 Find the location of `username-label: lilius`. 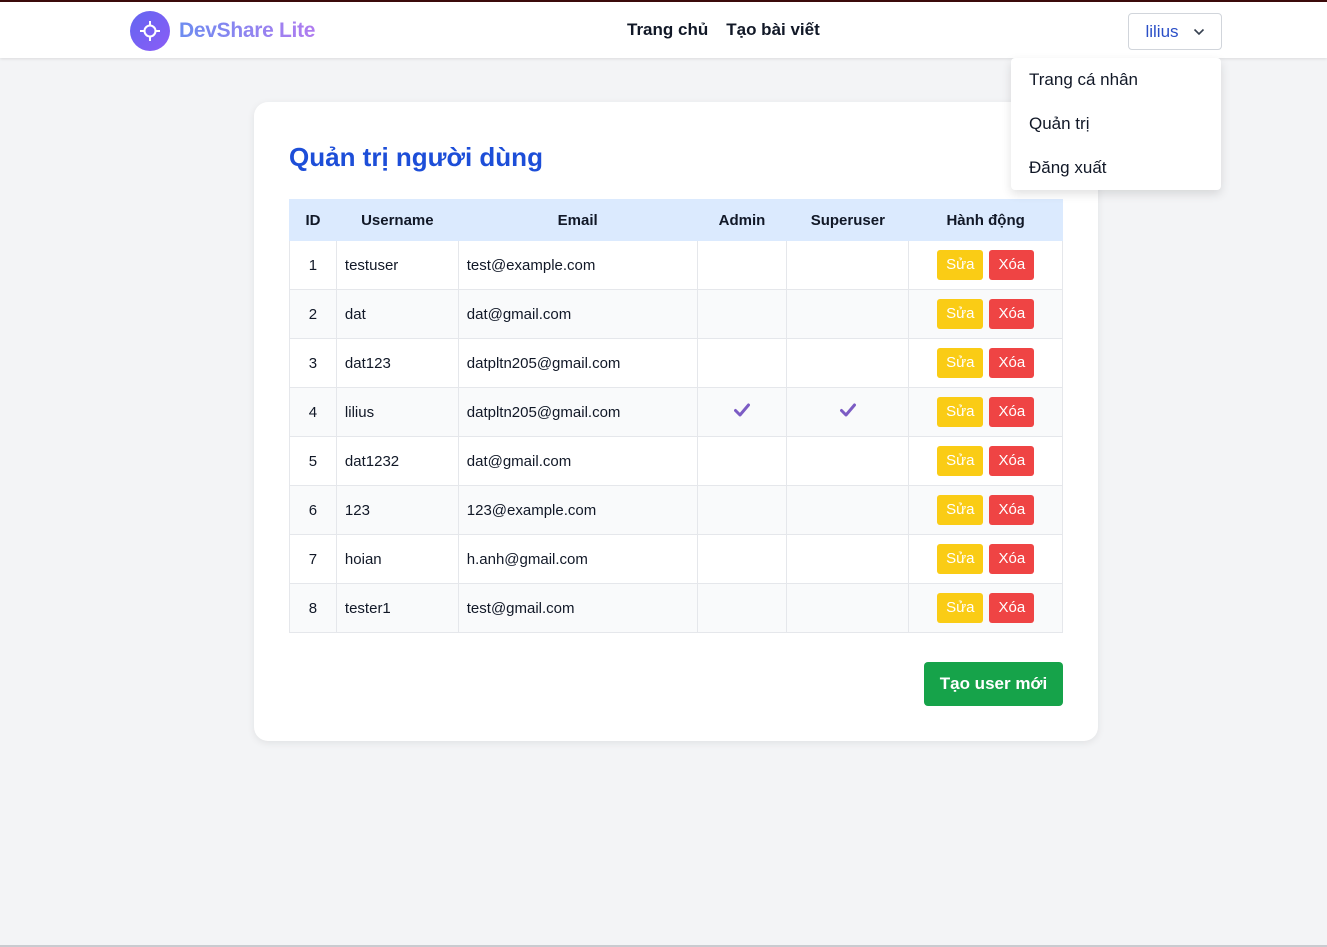

username-label: lilius is located at coordinates (1162, 31).